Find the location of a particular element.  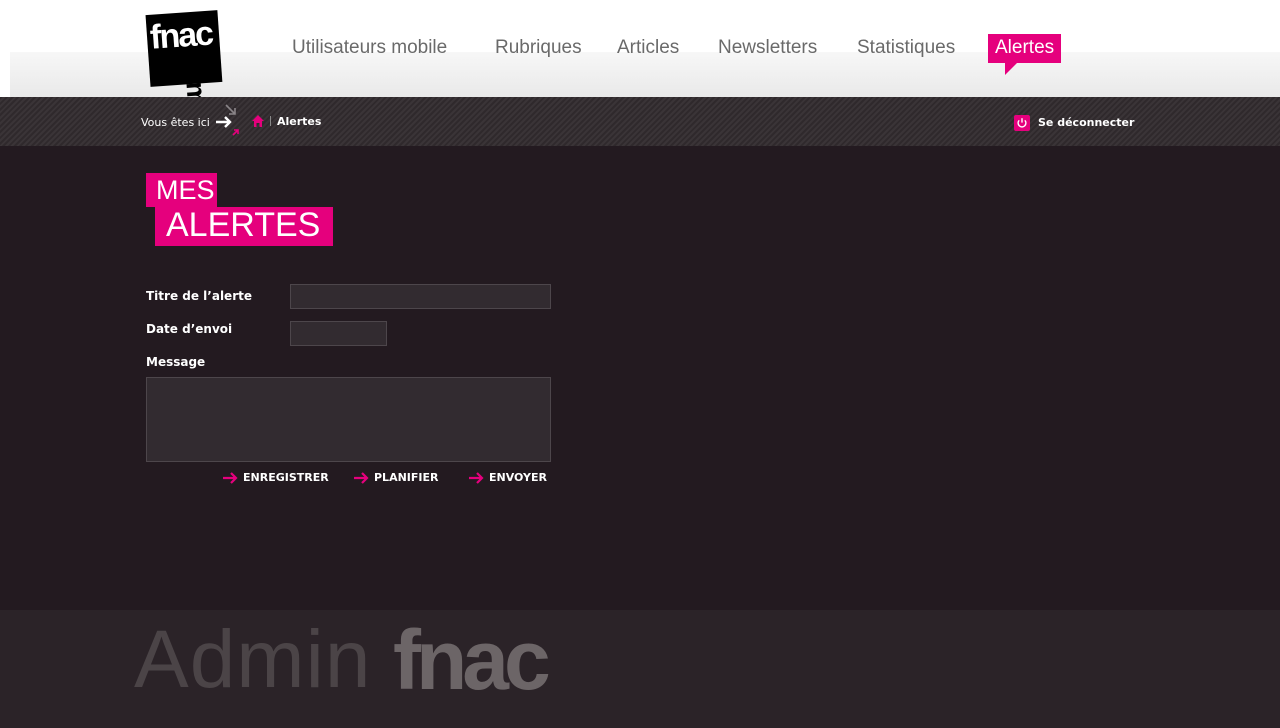

nav-item-newsletters: Newsletters is located at coordinates (767, 48).